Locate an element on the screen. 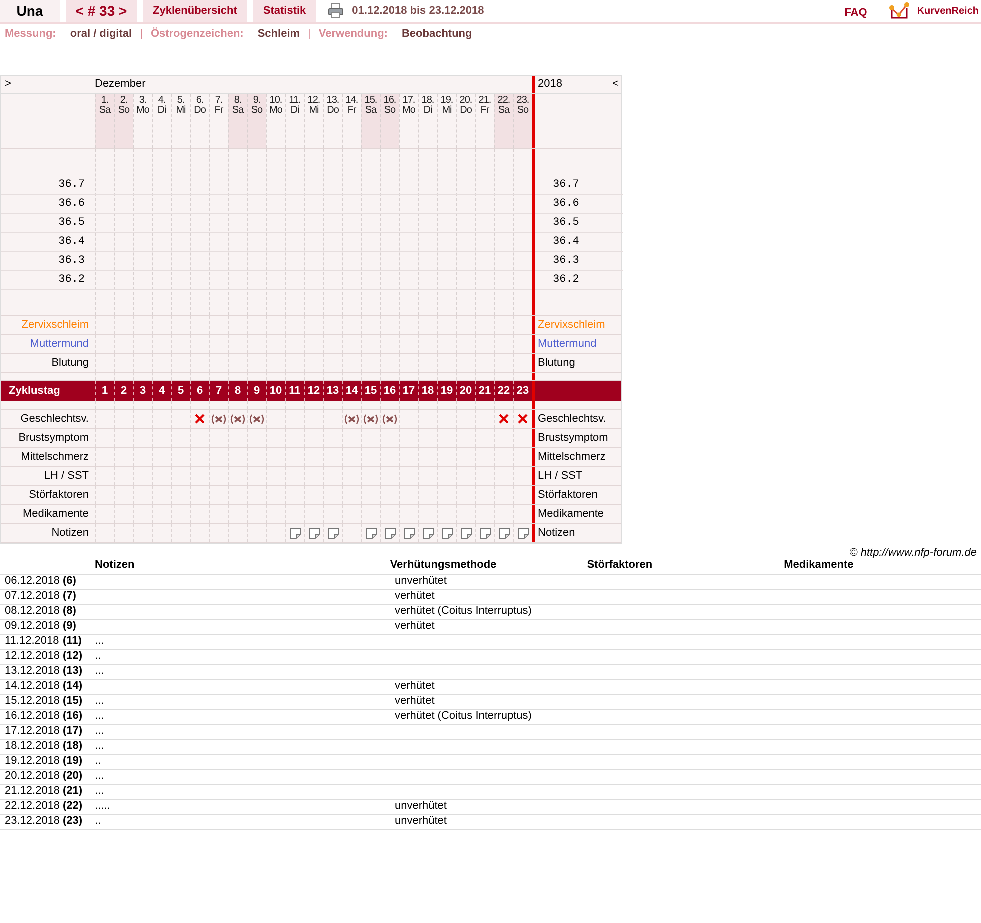 Image resolution: width=981 pixels, height=923 pixels. cycle-day-cell: (9) is located at coordinates (69, 626).